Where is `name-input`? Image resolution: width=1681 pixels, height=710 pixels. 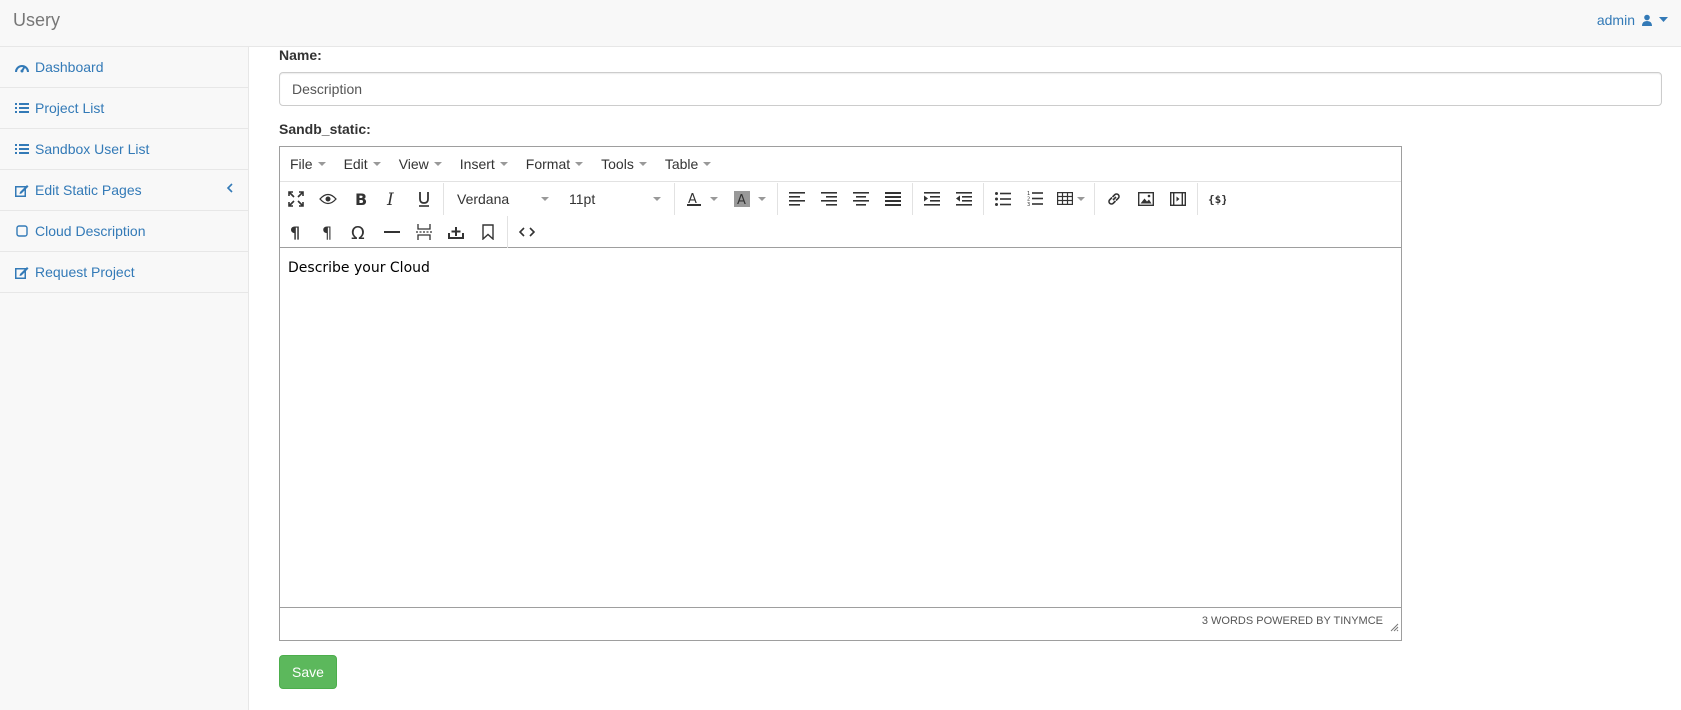
name-input is located at coordinates (970, 89).